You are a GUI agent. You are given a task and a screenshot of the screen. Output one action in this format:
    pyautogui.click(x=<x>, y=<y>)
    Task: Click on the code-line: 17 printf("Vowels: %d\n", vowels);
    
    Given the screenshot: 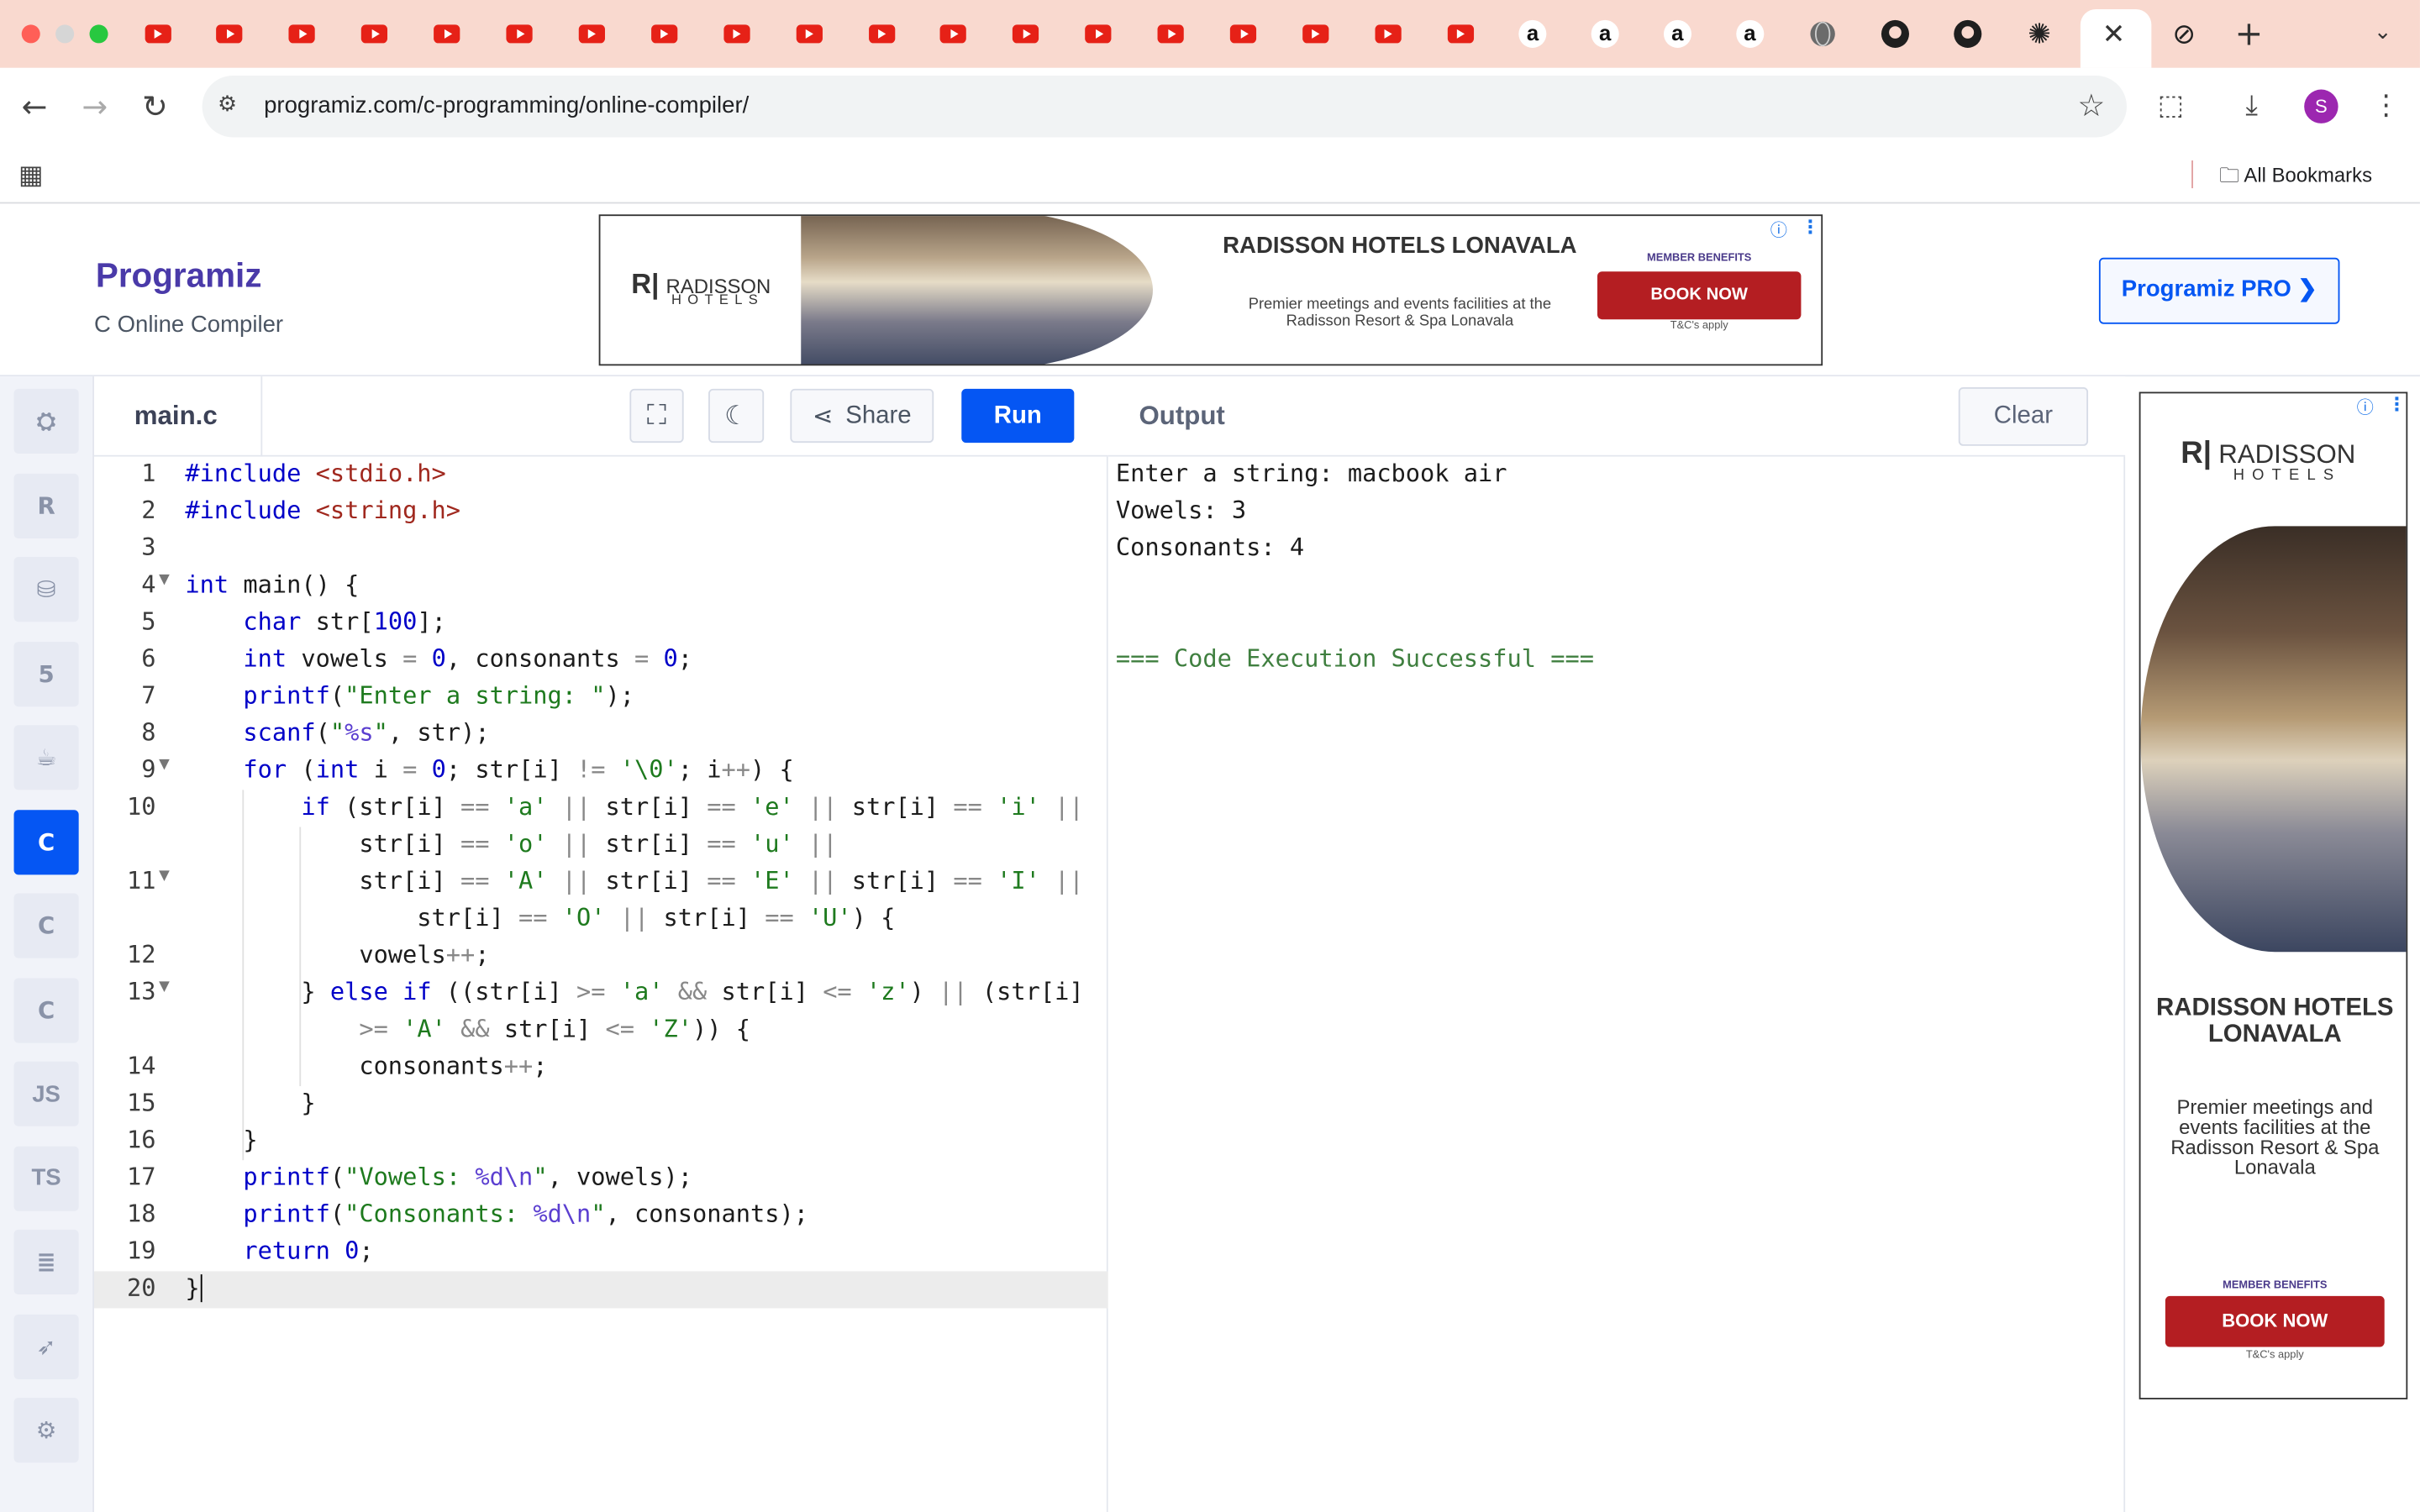 What is the action you would take?
    pyautogui.click(x=601, y=1178)
    